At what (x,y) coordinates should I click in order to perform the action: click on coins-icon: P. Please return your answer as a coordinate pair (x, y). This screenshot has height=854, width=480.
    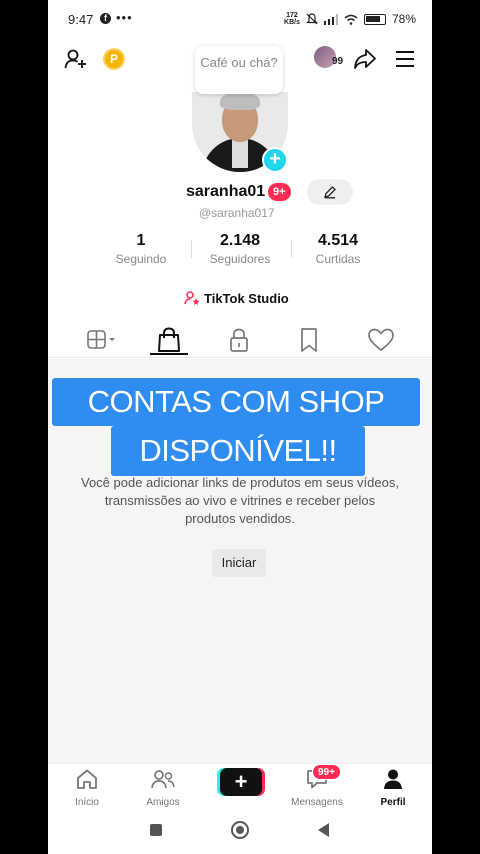
    Looking at the image, I should click on (114, 59).